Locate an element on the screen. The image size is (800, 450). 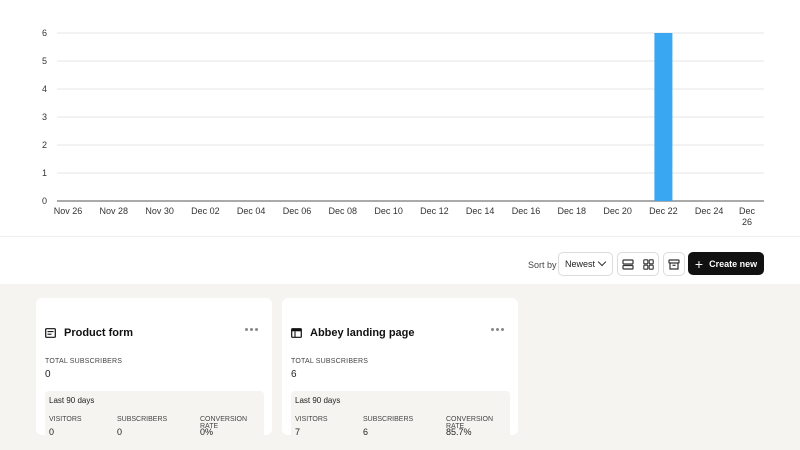
y-tick-label: 6 is located at coordinates (44, 33).